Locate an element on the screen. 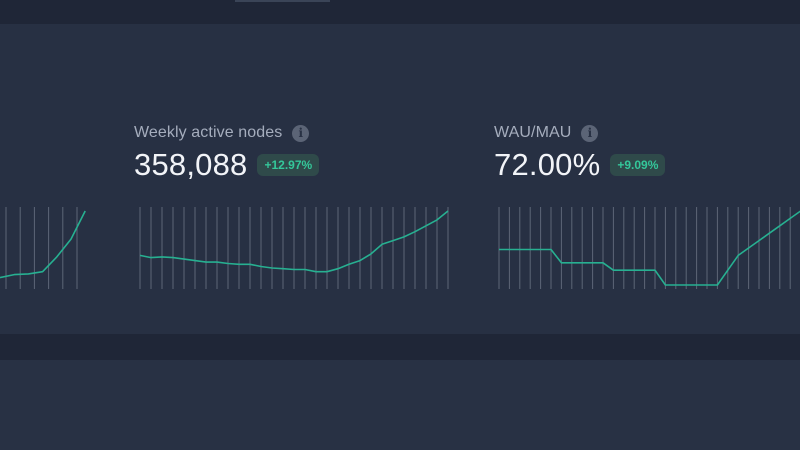 This screenshot has width=800, height=450. metric-value: 358,088 is located at coordinates (191, 164).